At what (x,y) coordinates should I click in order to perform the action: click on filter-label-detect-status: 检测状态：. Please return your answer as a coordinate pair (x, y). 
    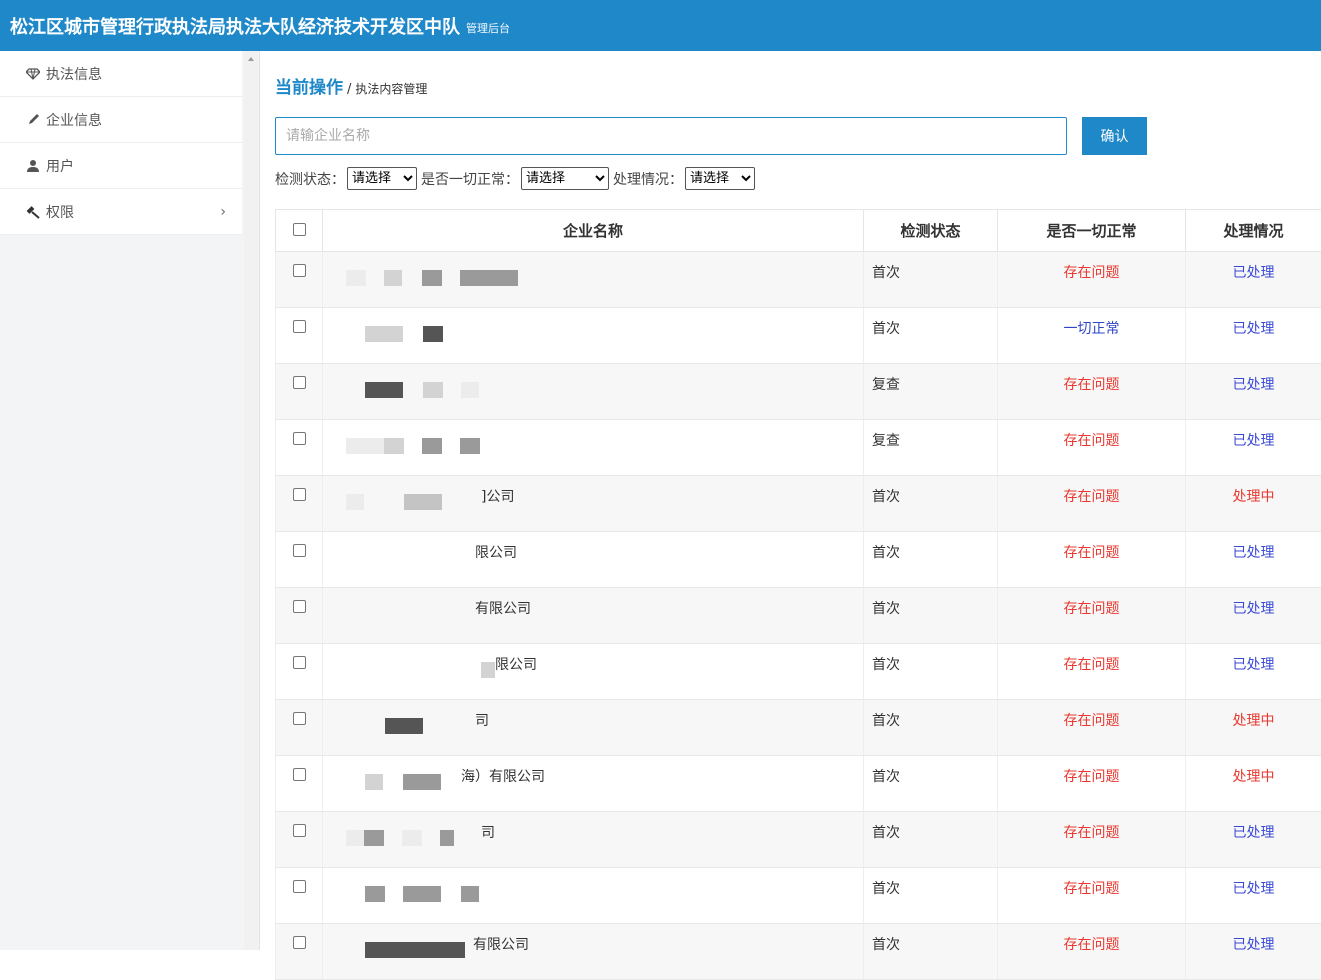
    Looking at the image, I should click on (310, 179).